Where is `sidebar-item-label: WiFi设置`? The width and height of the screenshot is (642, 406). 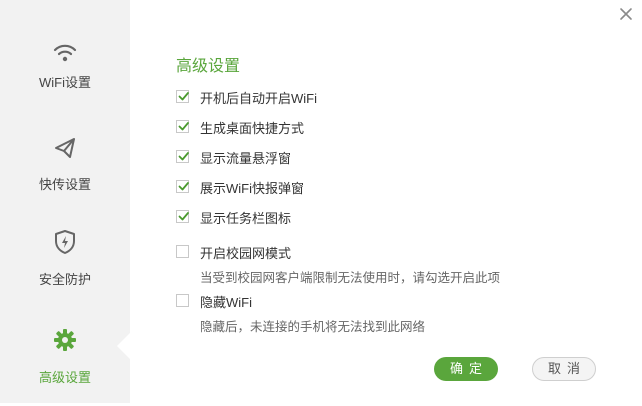 sidebar-item-label: WiFi设置 is located at coordinates (65, 82).